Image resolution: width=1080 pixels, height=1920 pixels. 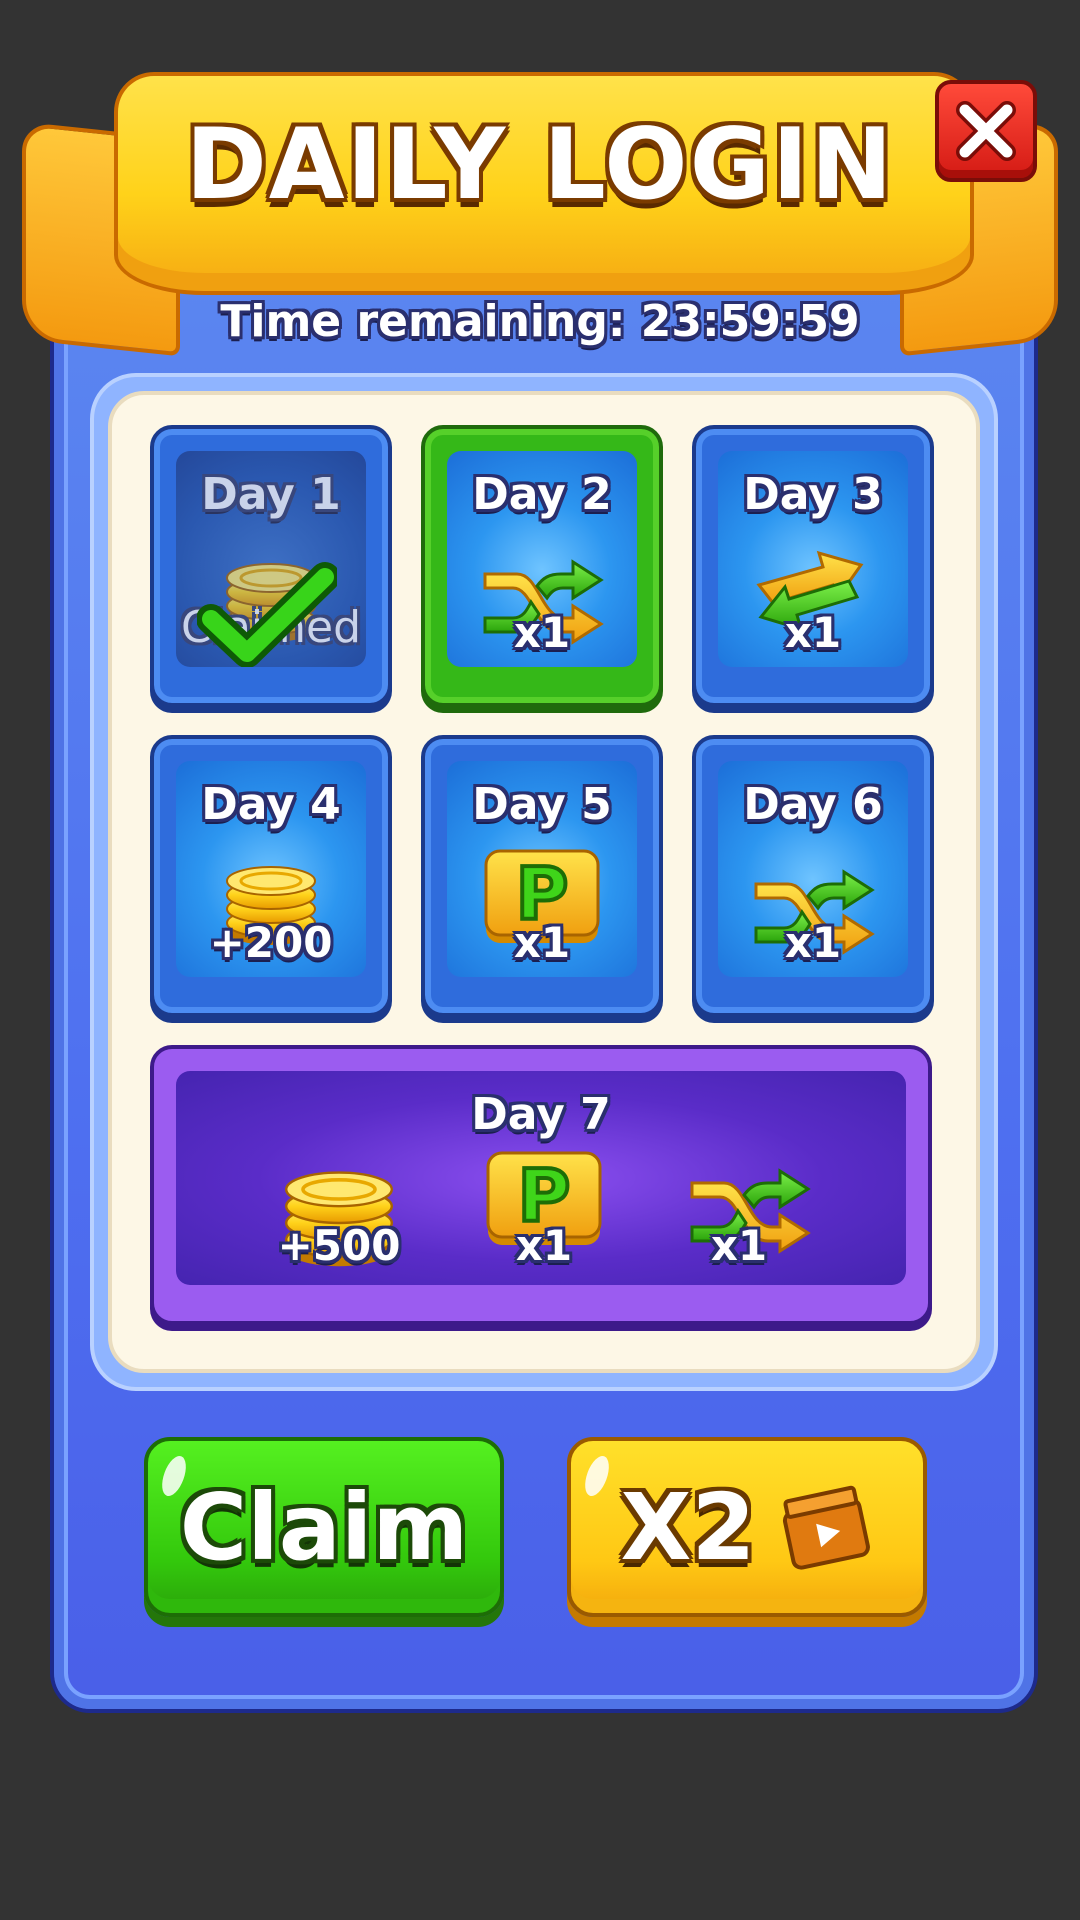 What do you see at coordinates (827, 1527) in the screenshot?
I see `video-ad-icon` at bounding box center [827, 1527].